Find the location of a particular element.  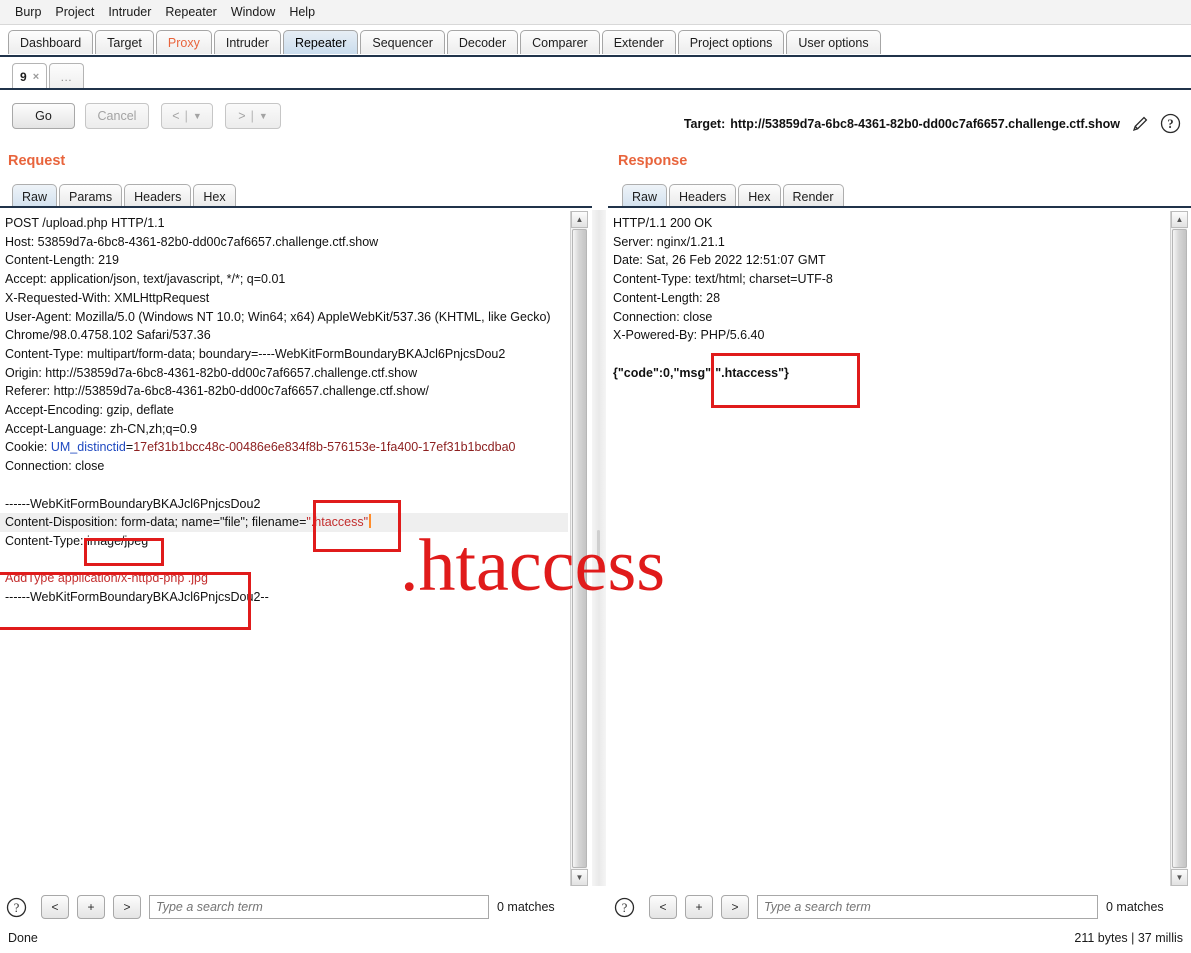

cookie-label: Cookie: is located at coordinates (28, 447).